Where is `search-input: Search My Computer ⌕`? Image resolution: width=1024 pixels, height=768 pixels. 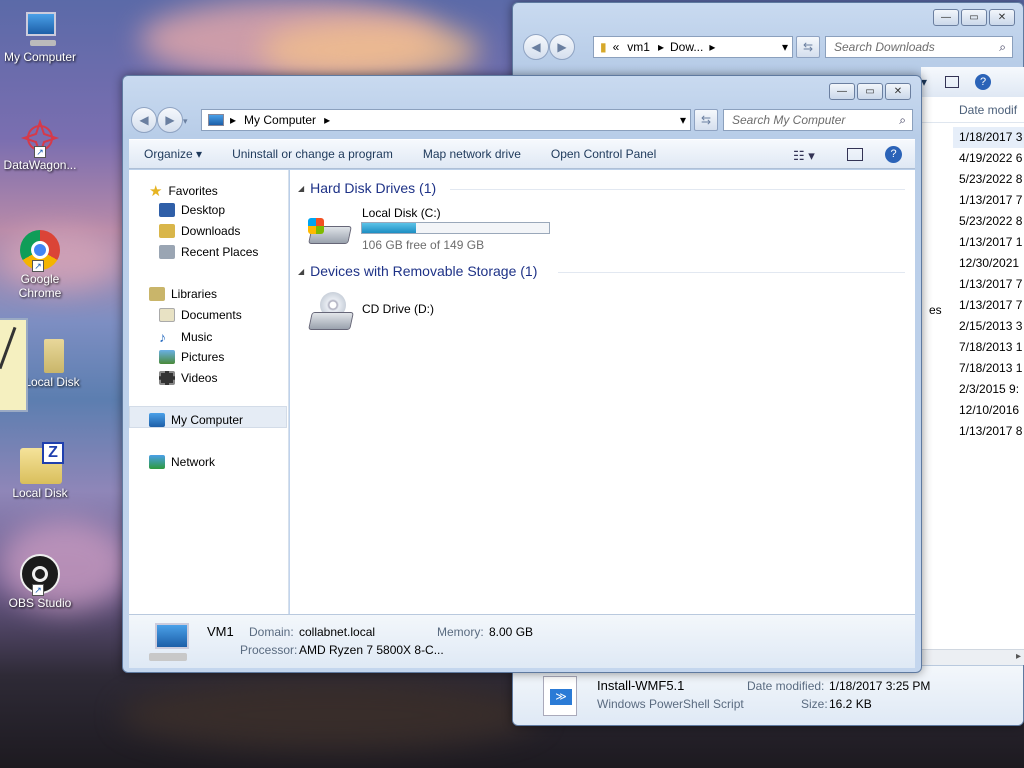
search-input: Search My Computer ⌕ is located at coordinates (818, 120).